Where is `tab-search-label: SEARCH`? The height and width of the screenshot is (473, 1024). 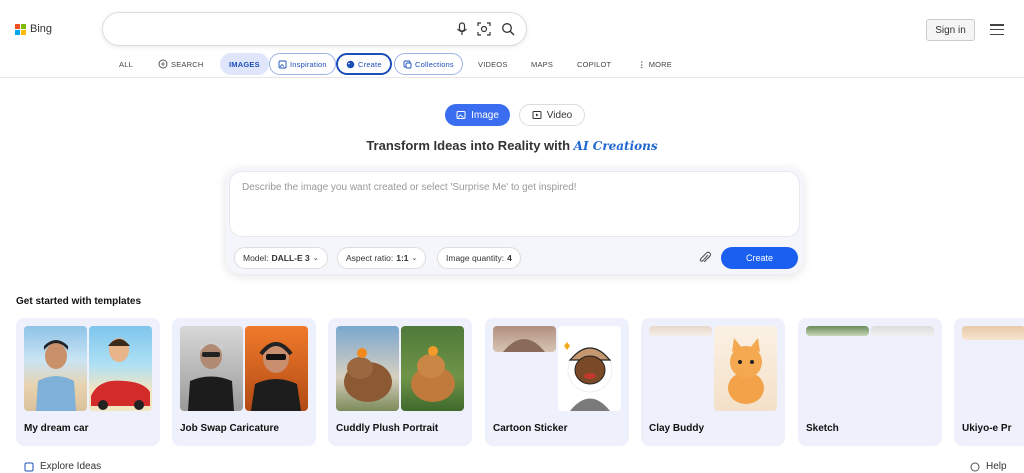
tab-search-label: SEARCH is located at coordinates (187, 64).